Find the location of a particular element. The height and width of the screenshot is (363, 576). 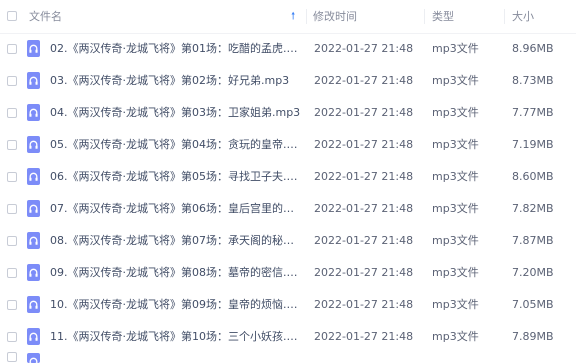

arrow-up-icon: 🠕 is located at coordinates (293, 16).